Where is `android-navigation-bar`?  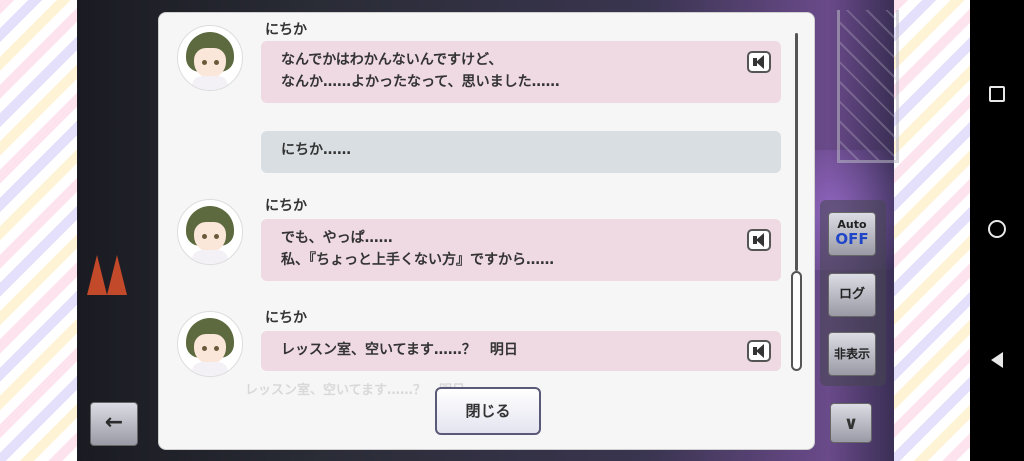
android-navigation-bar is located at coordinates (997, 230).